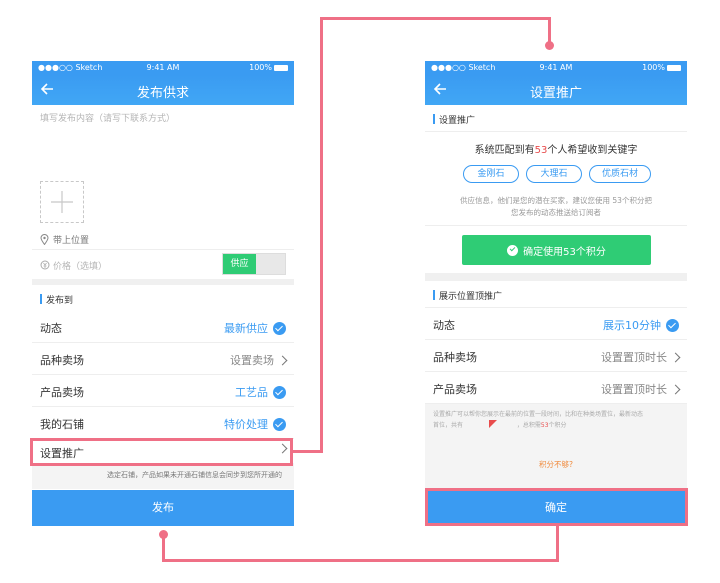 The height and width of the screenshot is (583, 720). Describe the element at coordinates (556, 212) in the screenshot. I see `description-line: 您发布的动态推送给订阅者` at that location.